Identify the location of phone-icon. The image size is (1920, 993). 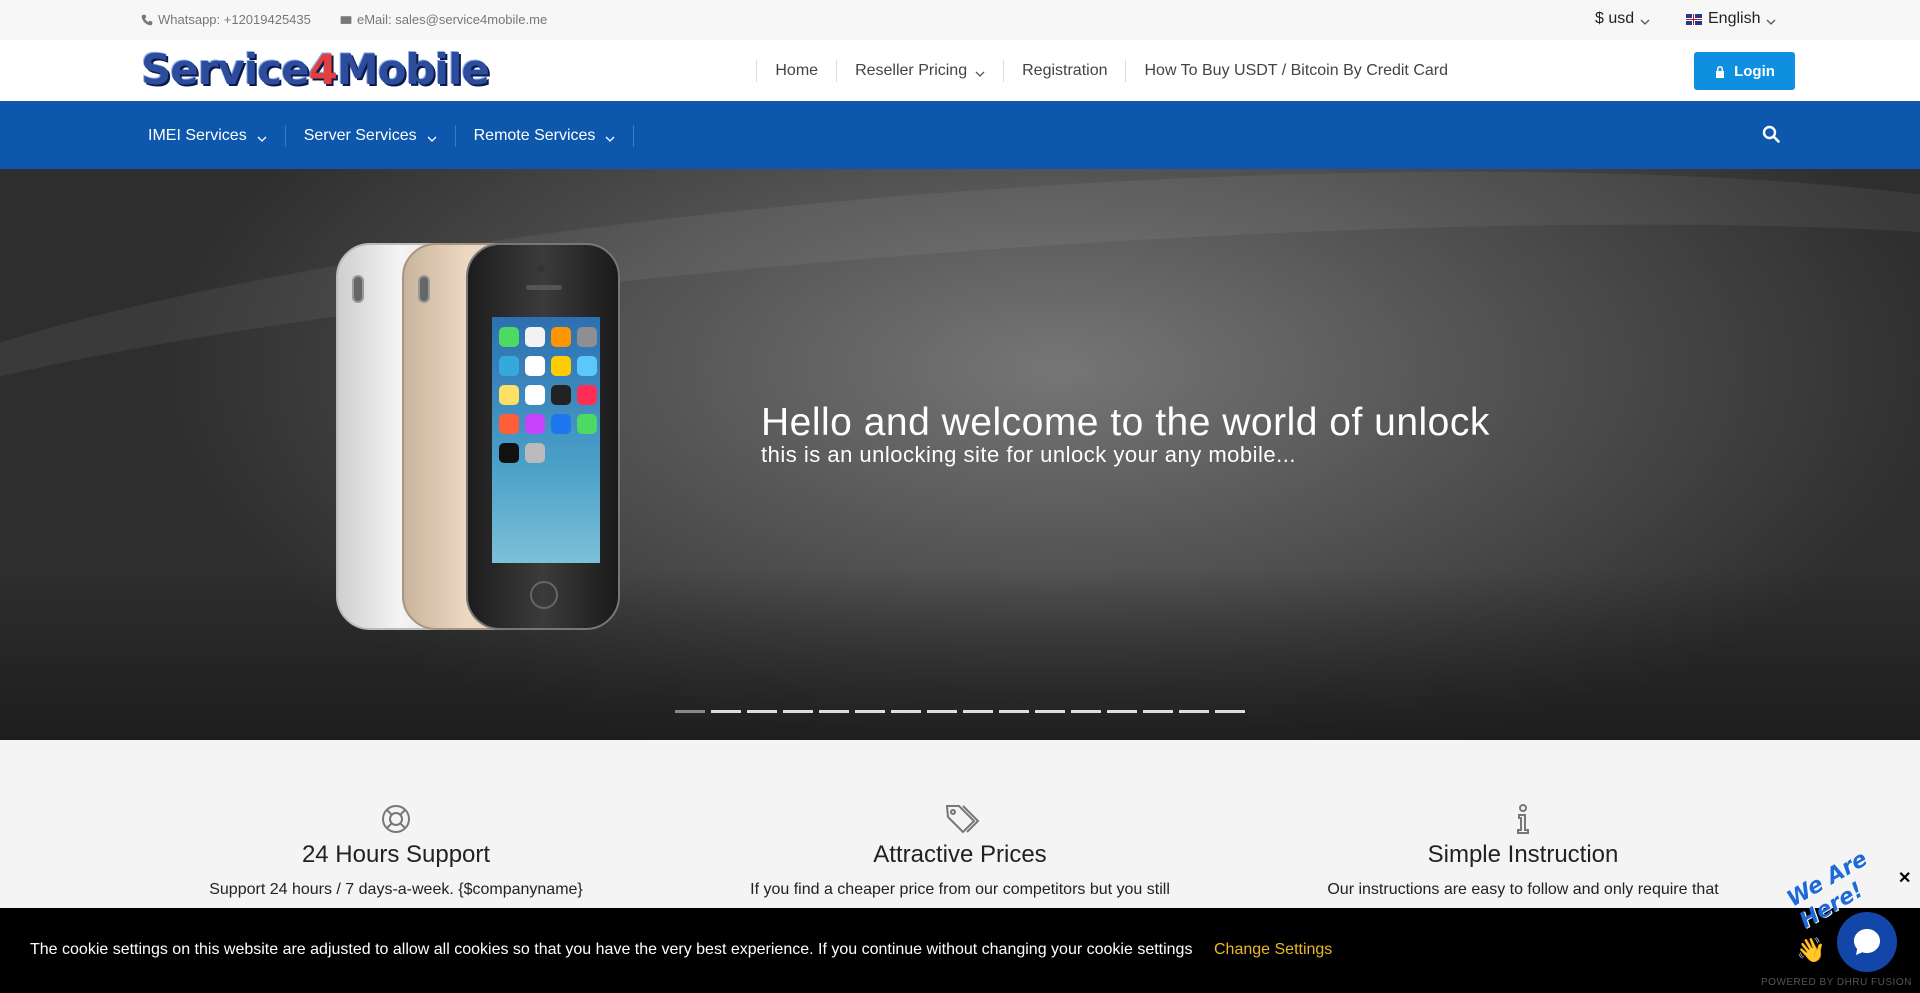
(147, 19).